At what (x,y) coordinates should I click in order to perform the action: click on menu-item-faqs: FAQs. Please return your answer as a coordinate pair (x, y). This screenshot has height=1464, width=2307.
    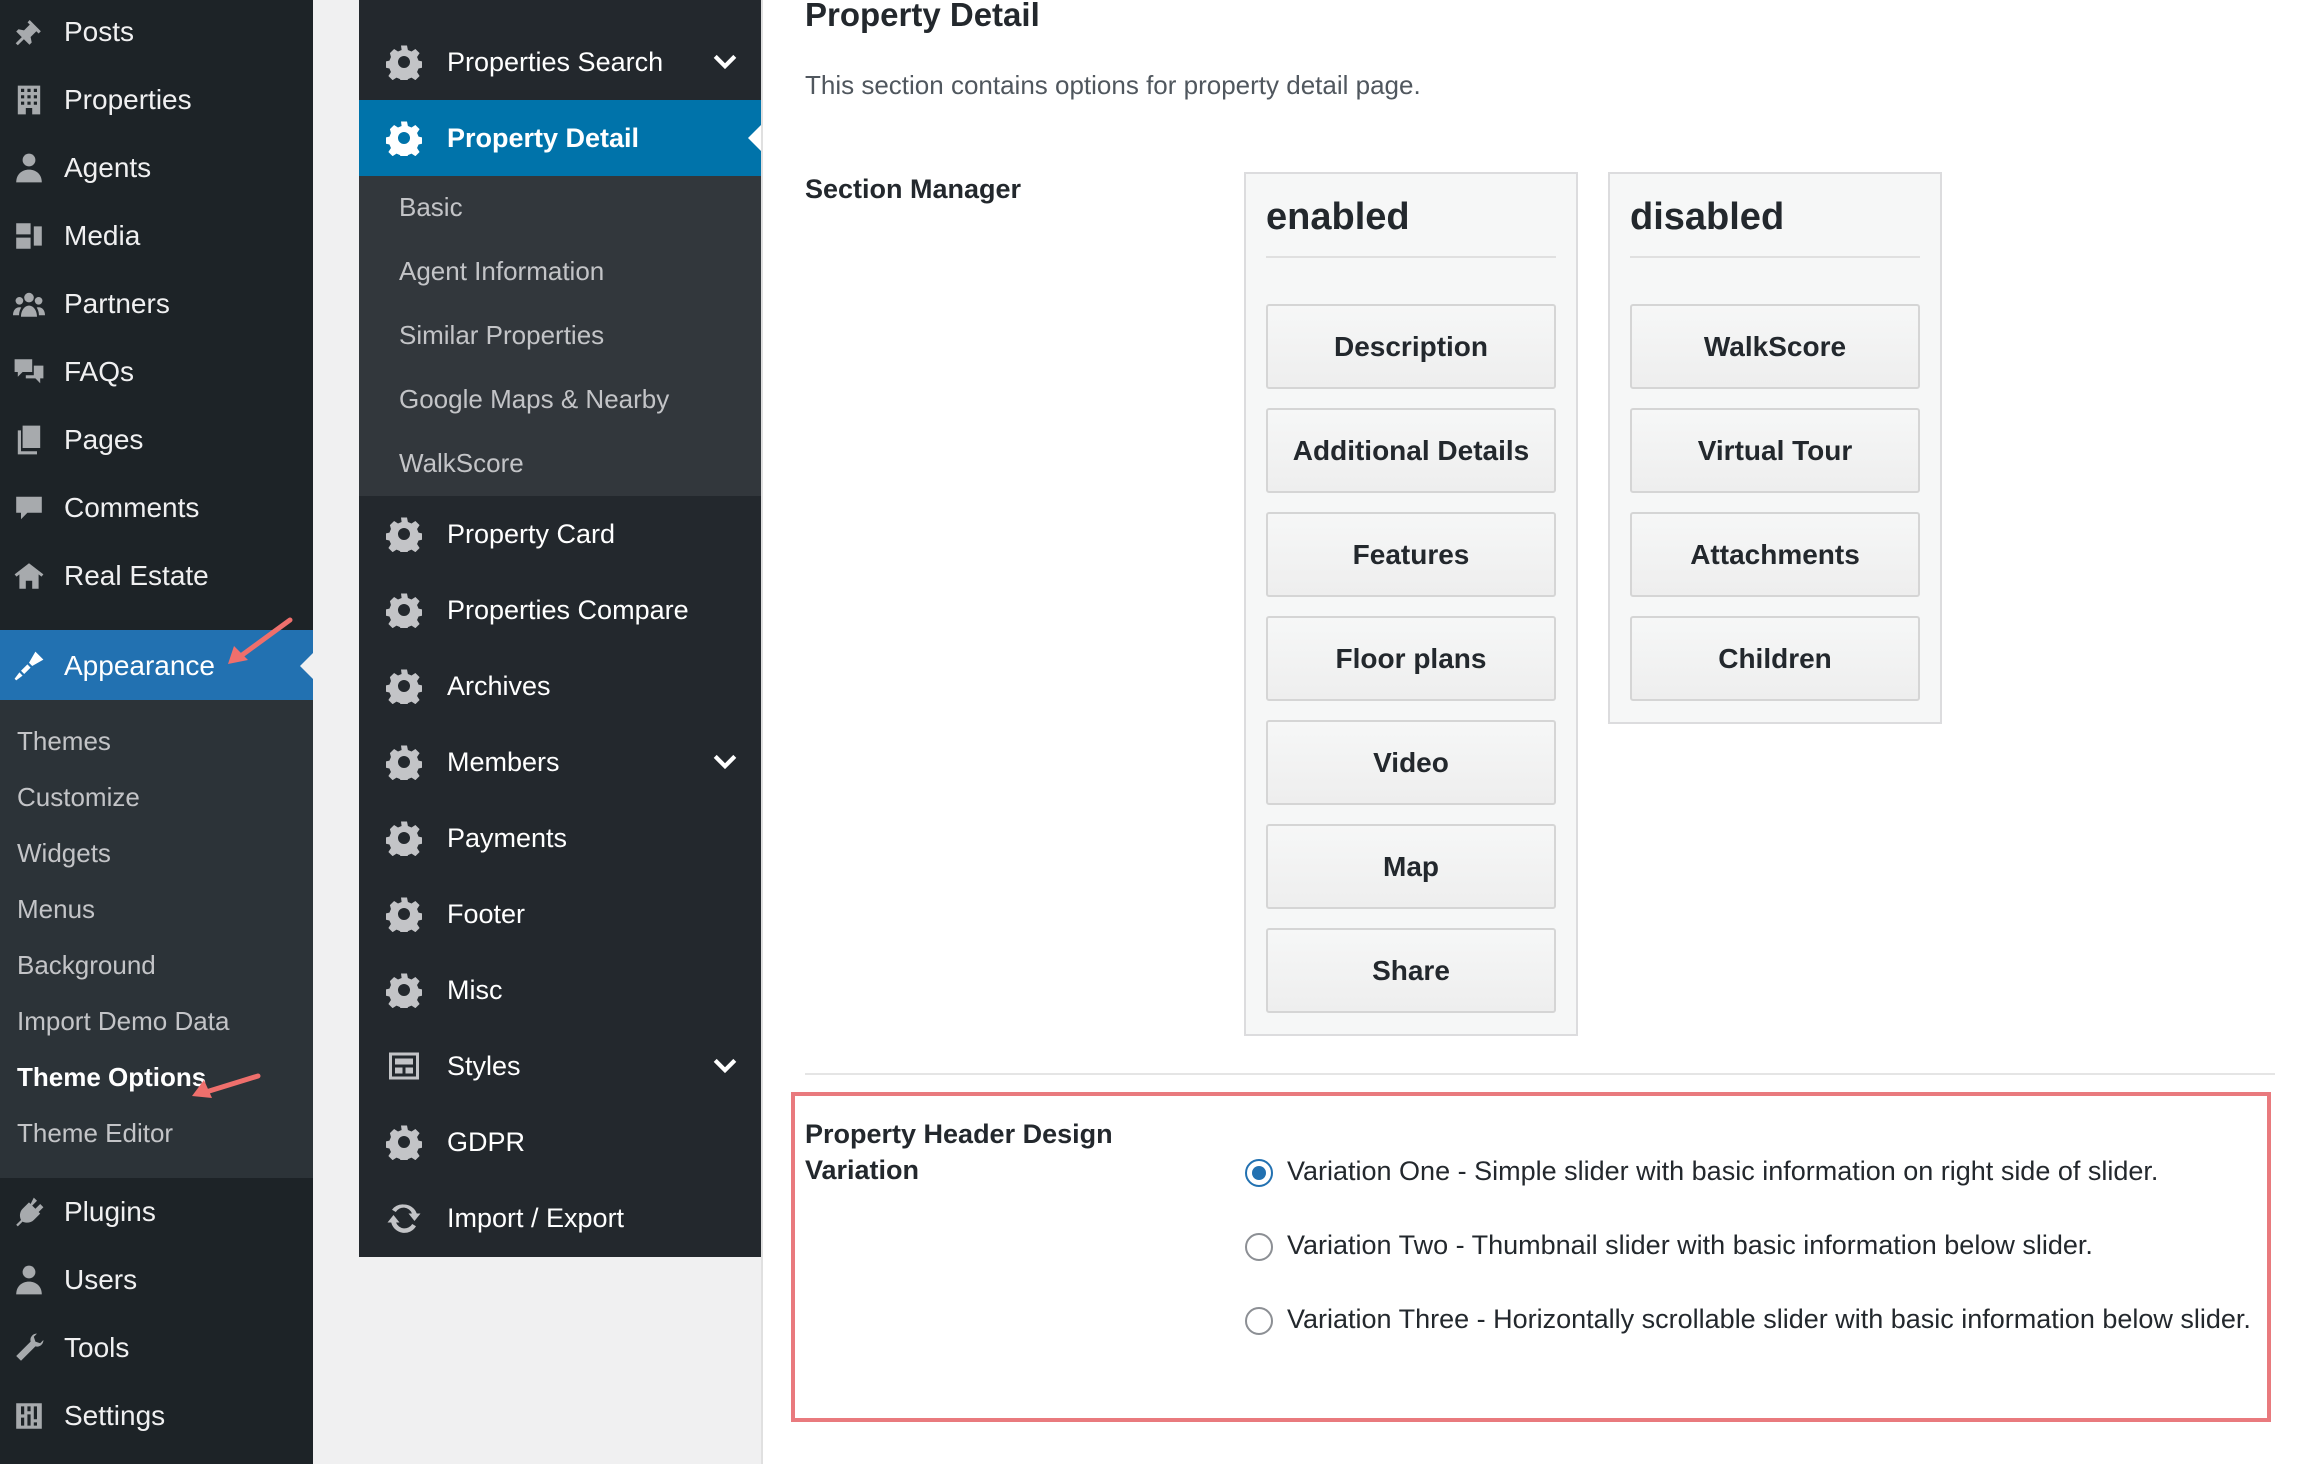
    Looking at the image, I should click on (156, 372).